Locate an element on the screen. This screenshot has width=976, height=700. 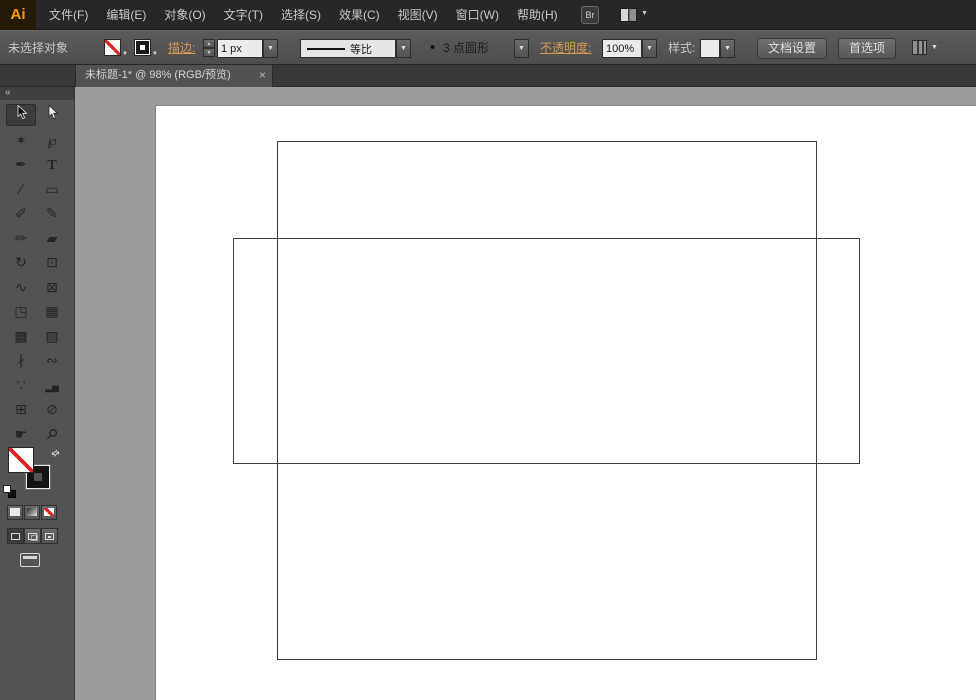
blend-icon: ∾ is located at coordinates (52, 360).